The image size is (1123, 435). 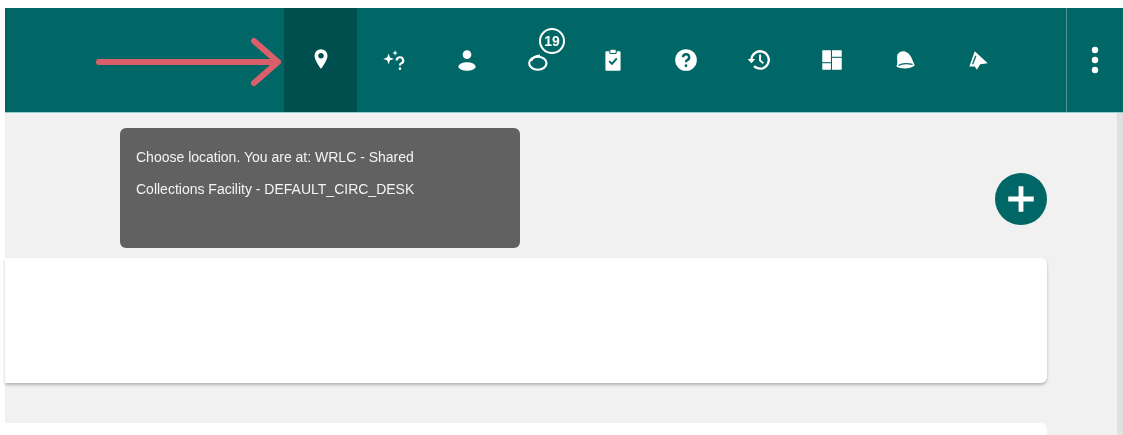 I want to click on toolbar-button, so click(x=320, y=60).